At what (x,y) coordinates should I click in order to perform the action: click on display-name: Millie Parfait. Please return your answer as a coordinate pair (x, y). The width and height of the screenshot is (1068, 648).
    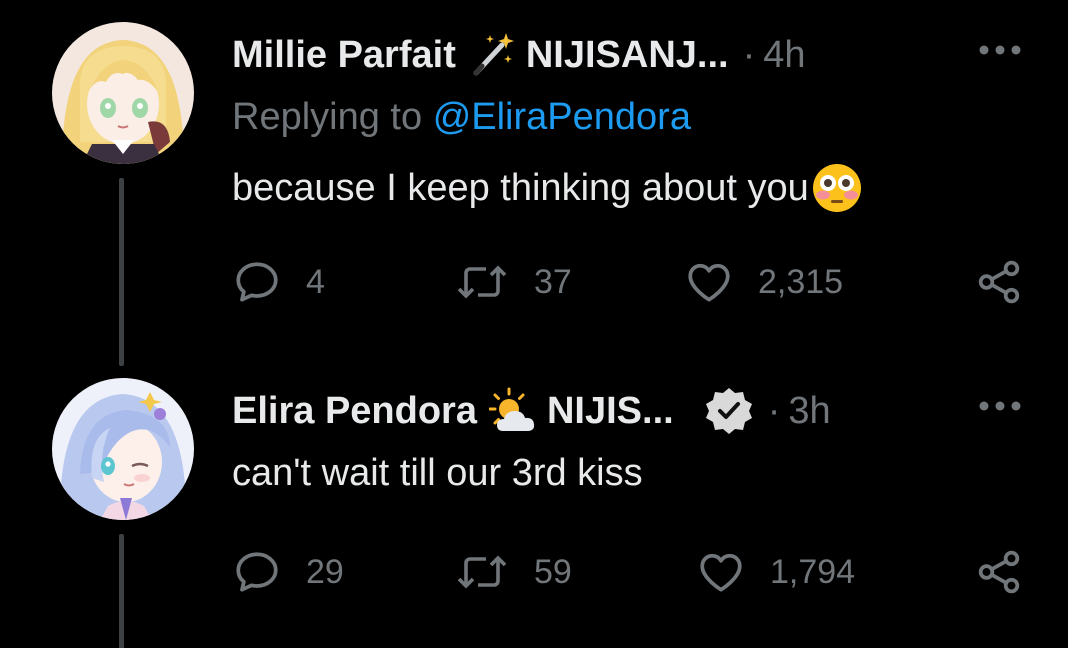
    Looking at the image, I should click on (344, 55).